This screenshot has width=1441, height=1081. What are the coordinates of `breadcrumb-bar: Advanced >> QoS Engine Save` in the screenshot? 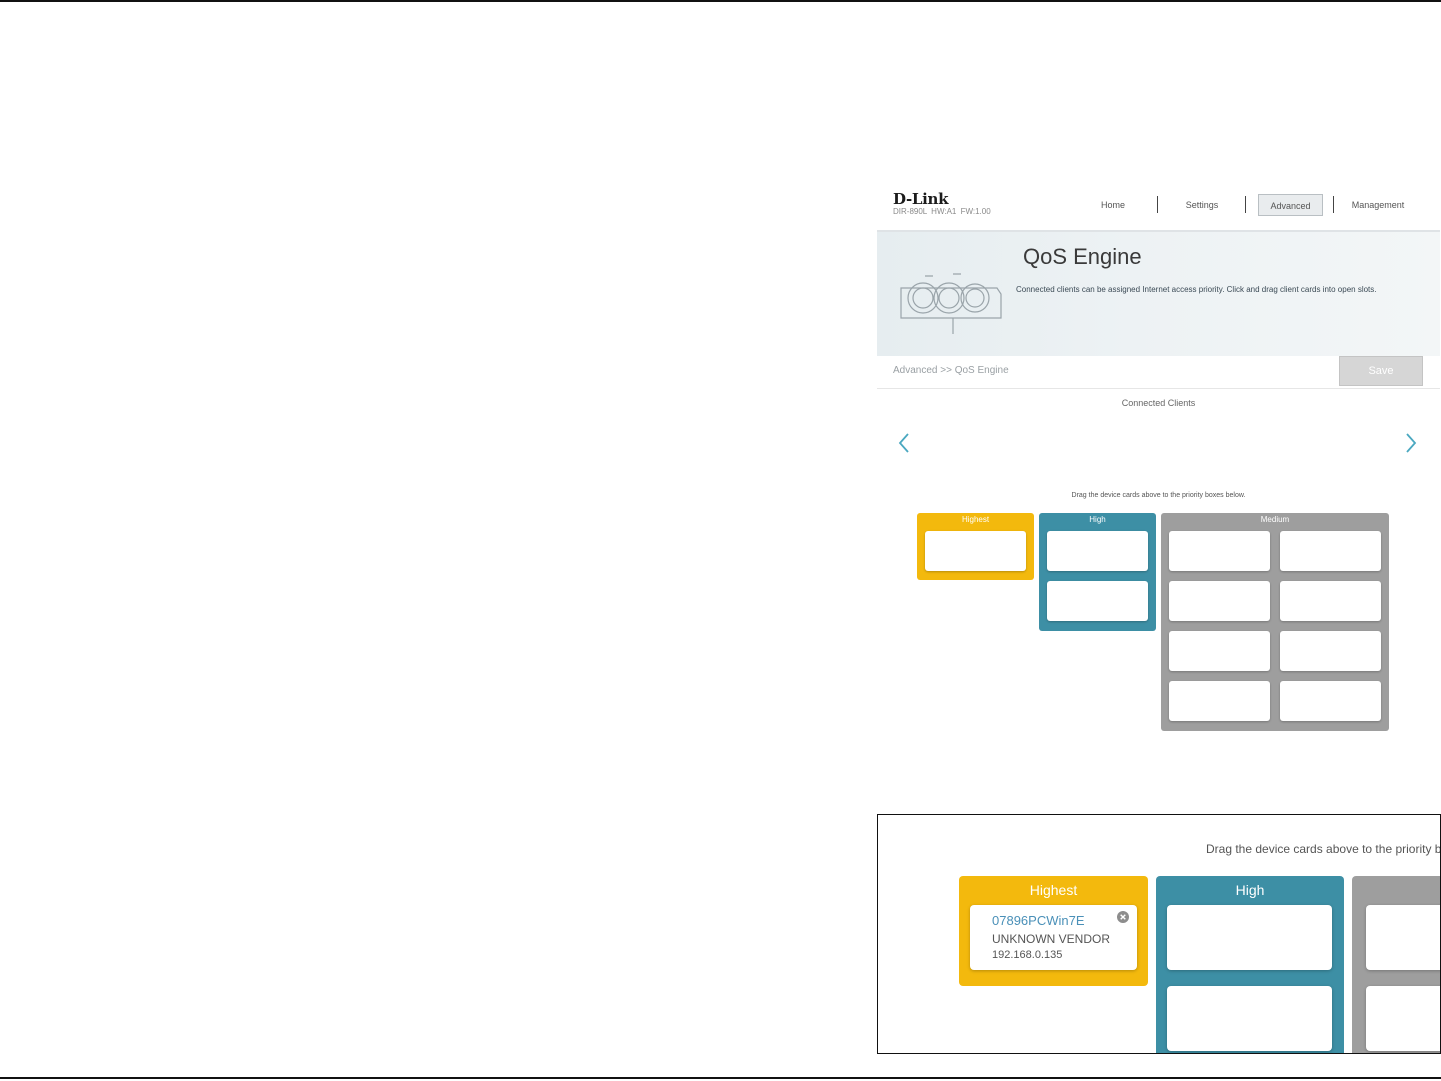 It's located at (1158, 372).